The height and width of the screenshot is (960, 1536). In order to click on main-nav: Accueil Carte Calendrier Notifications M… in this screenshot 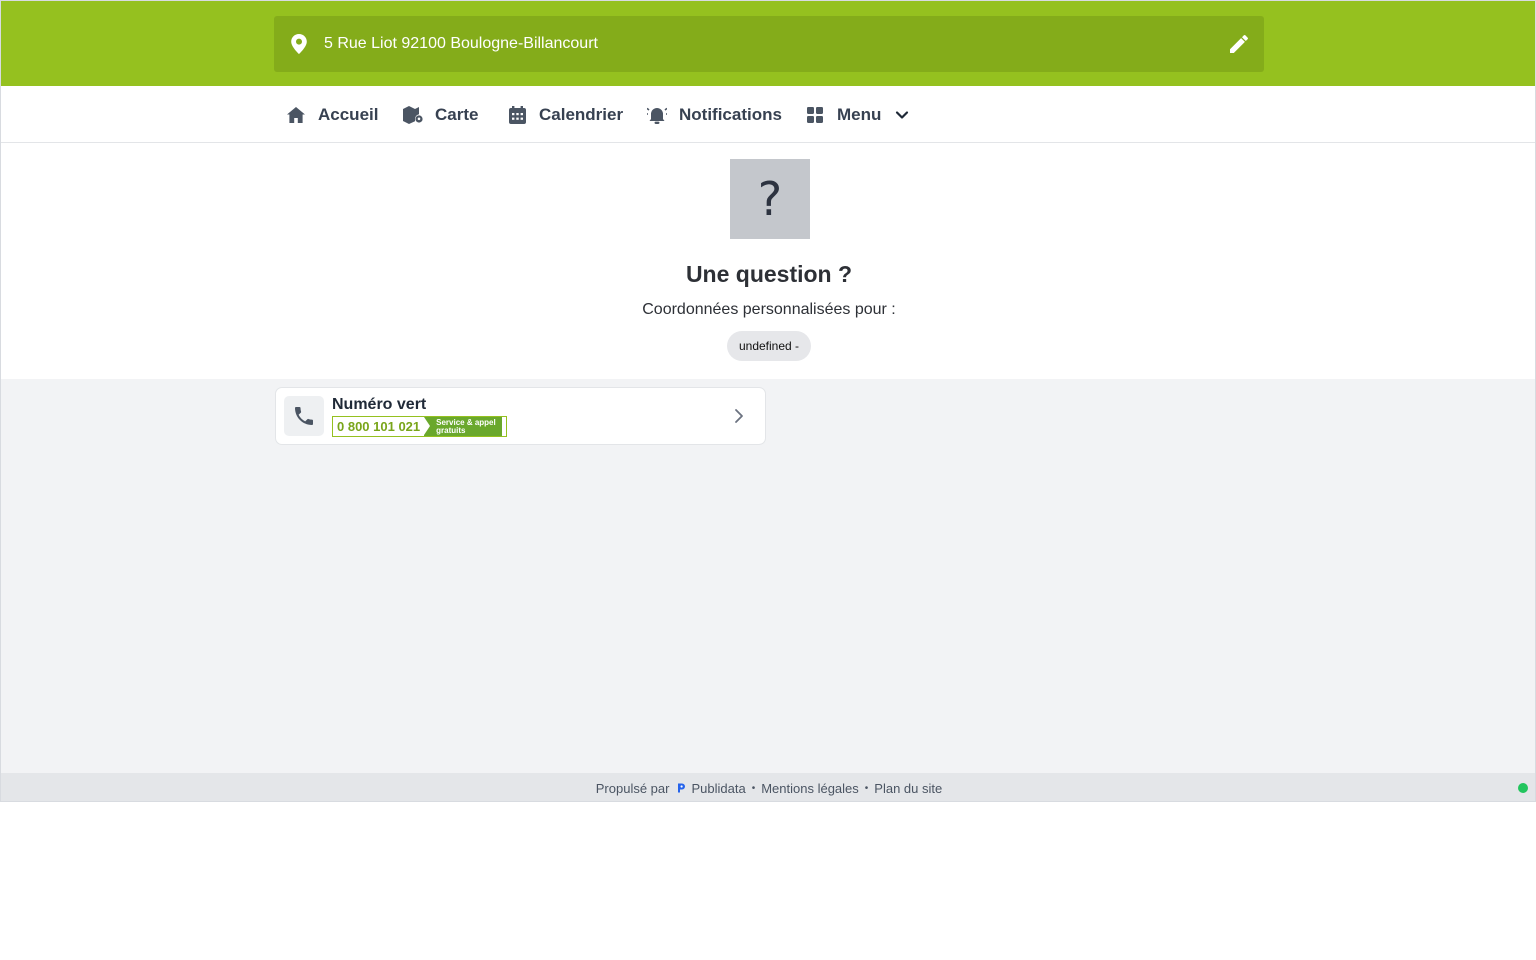, I will do `click(768, 114)`.